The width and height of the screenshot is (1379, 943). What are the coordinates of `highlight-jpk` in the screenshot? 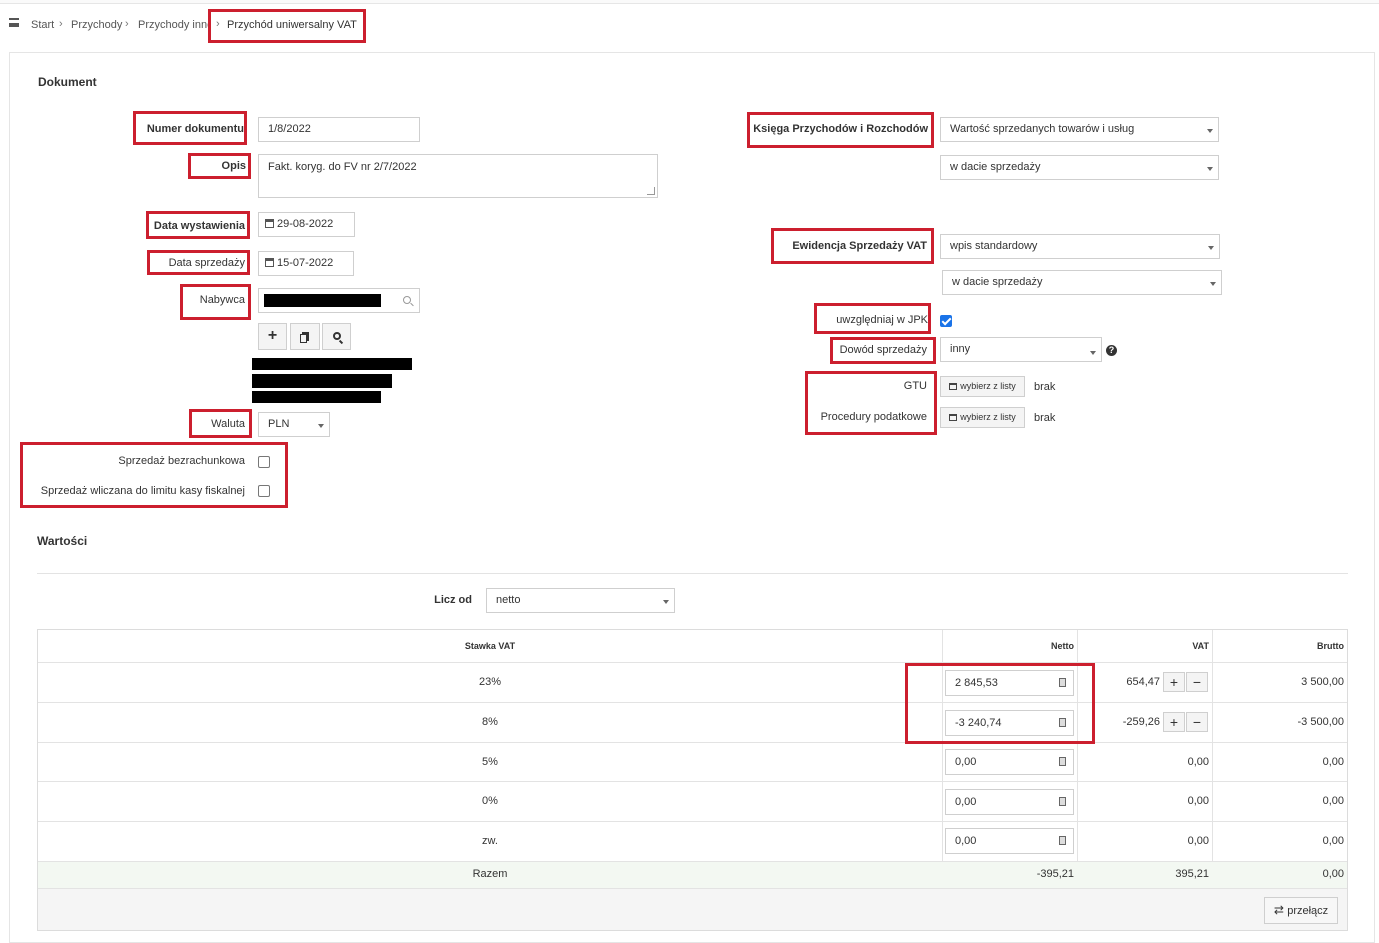 It's located at (872, 318).